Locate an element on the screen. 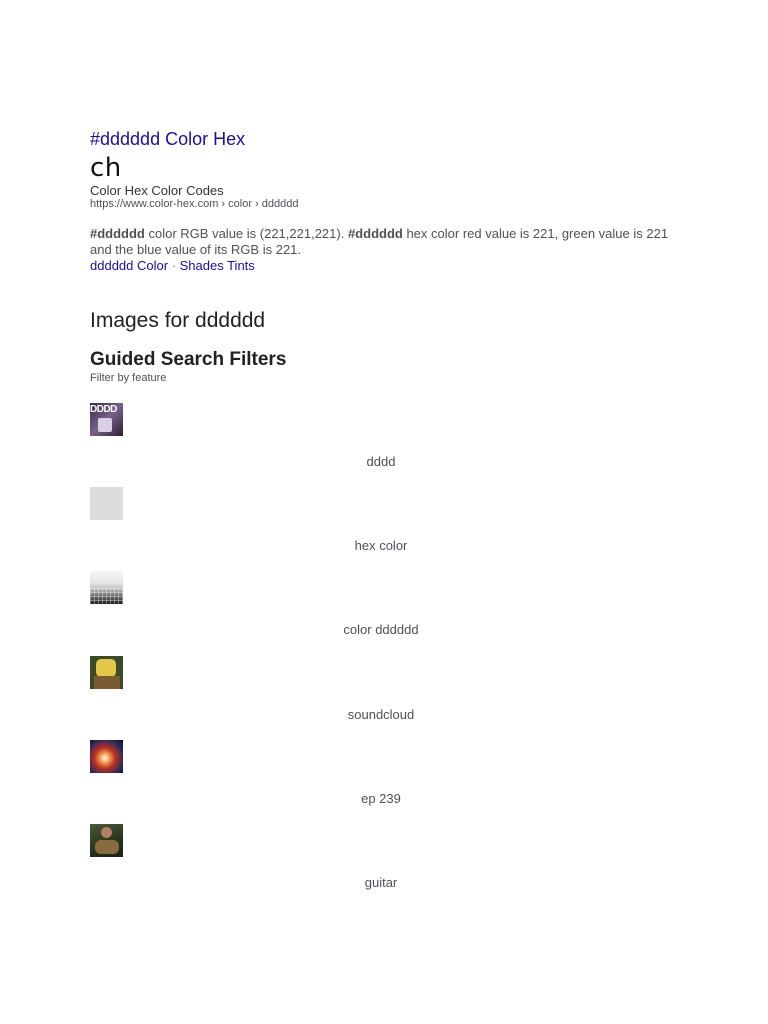 This screenshot has width=768, height=1024. filter-label: guitar is located at coordinates (381, 883).